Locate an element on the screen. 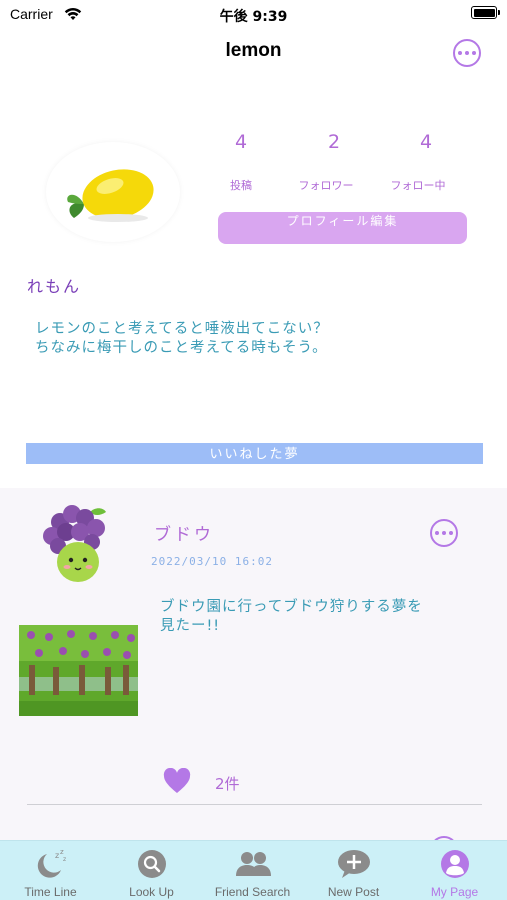  tab-label: New Post is located at coordinates (353, 892).